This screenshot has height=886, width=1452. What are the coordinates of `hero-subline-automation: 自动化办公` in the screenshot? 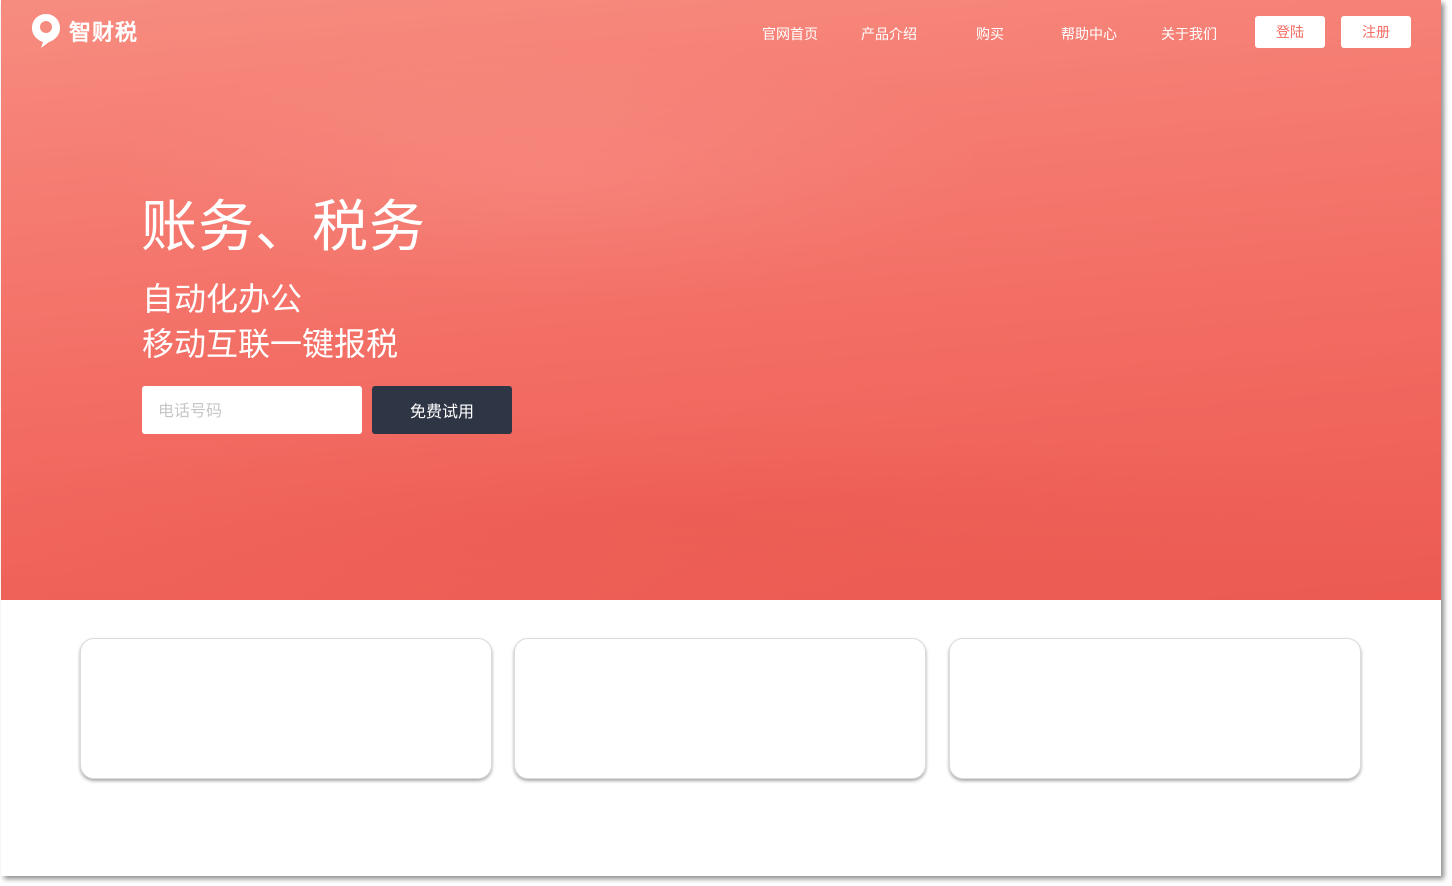 It's located at (222, 299).